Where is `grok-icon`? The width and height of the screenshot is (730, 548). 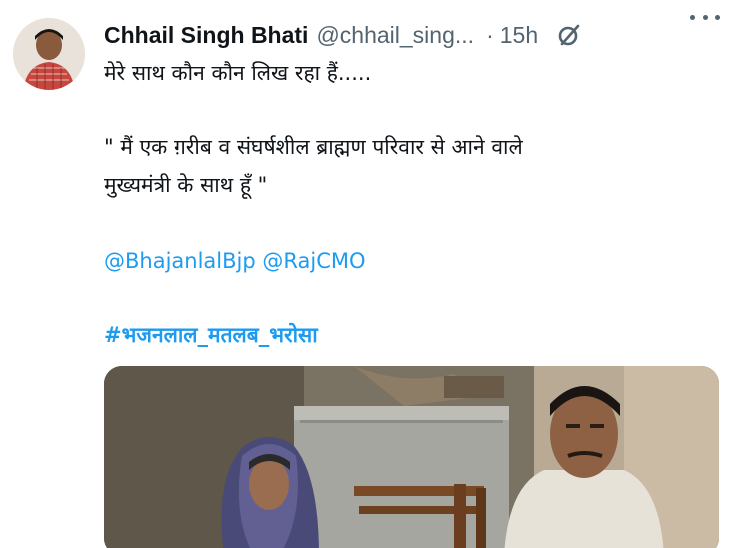
grok-icon is located at coordinates (569, 35).